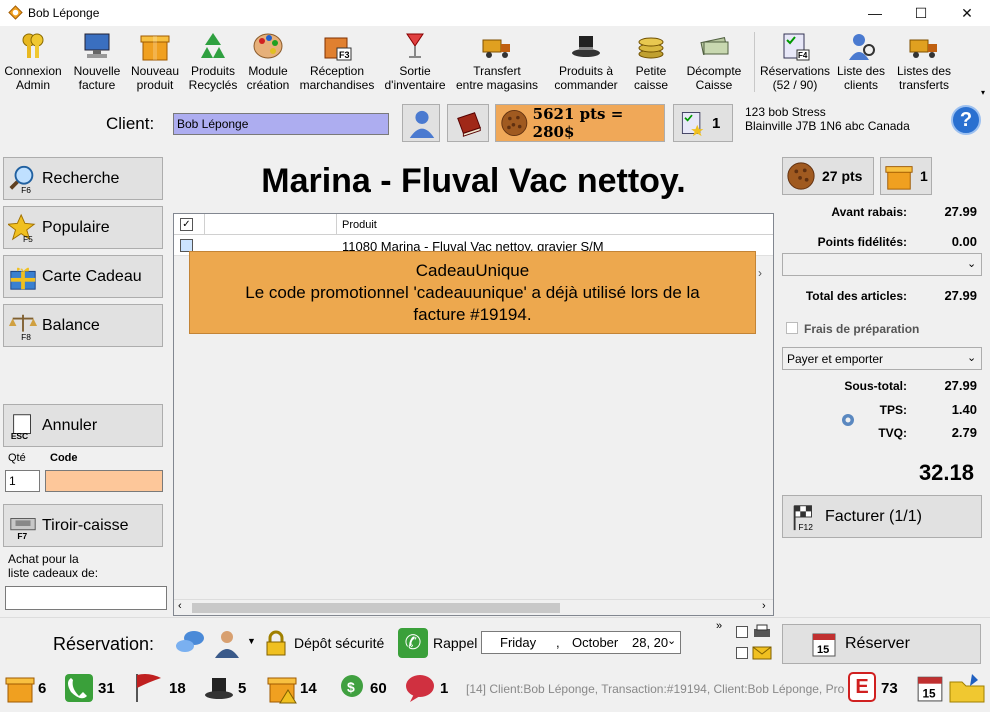 The image size is (990, 712). Describe the element at coordinates (796, 47) in the screenshot. I see `checklist-icon: F4` at that location.